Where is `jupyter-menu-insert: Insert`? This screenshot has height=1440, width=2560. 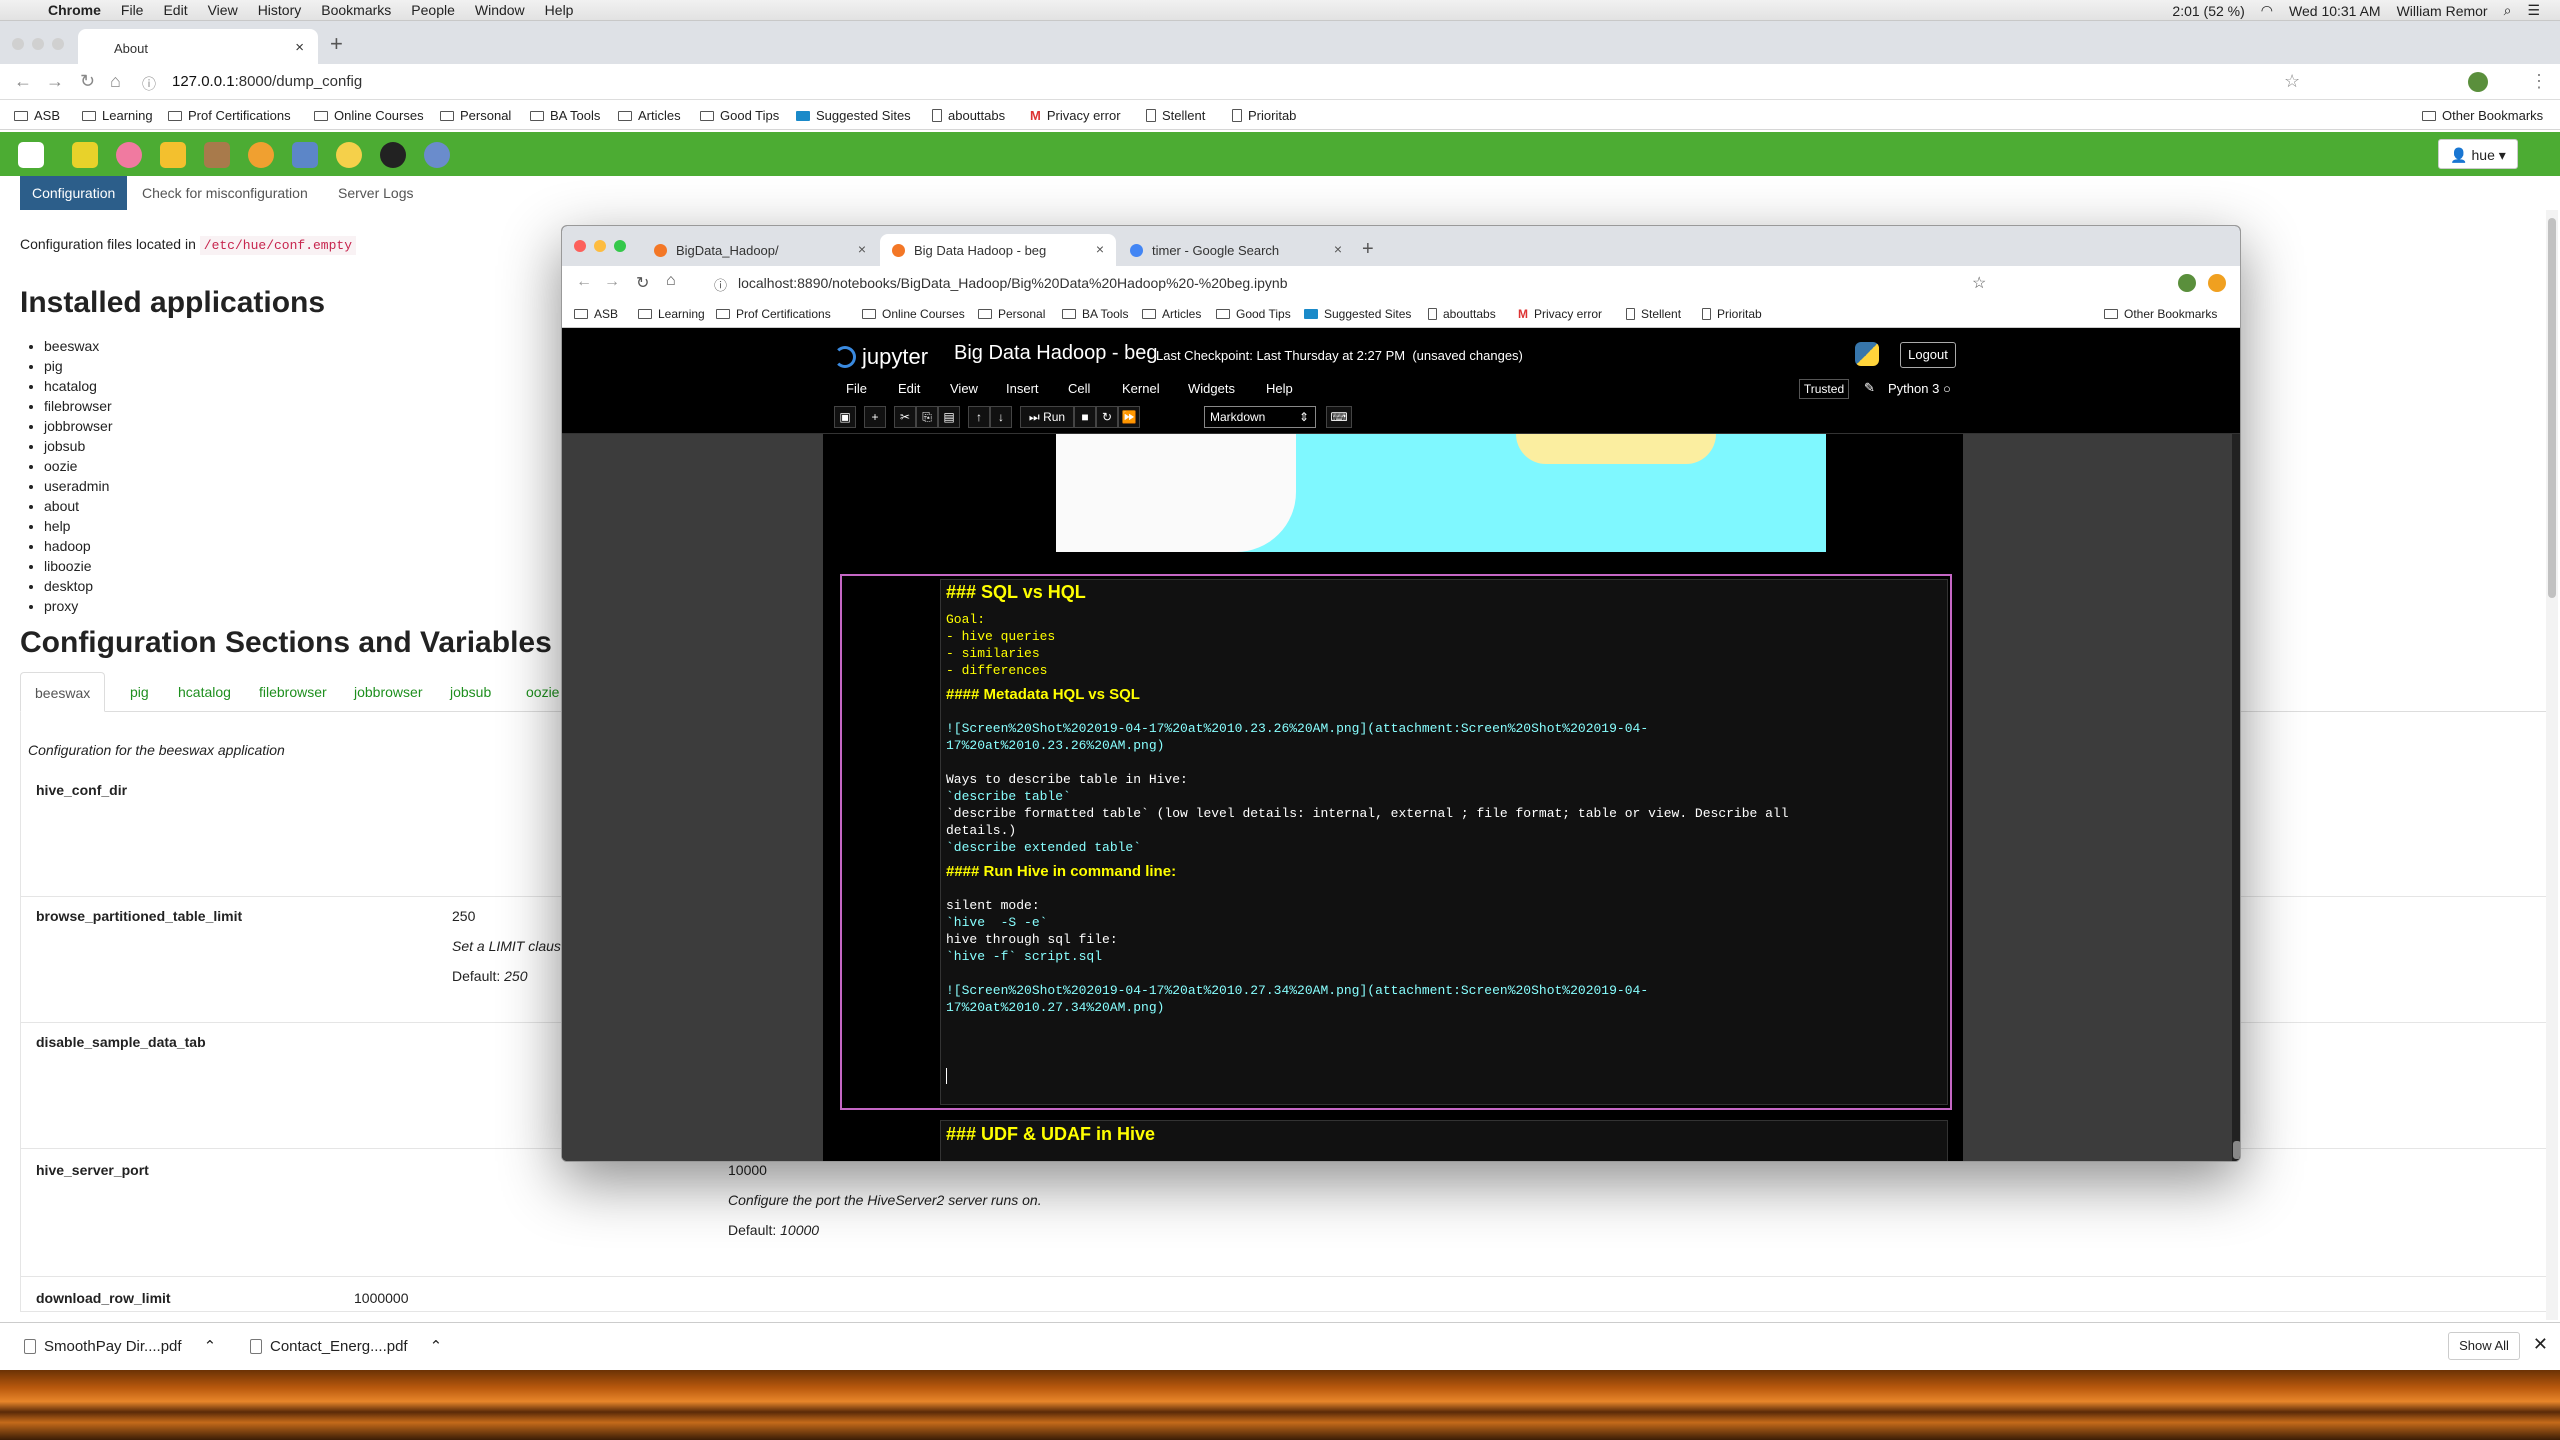 jupyter-menu-insert: Insert is located at coordinates (1022, 388).